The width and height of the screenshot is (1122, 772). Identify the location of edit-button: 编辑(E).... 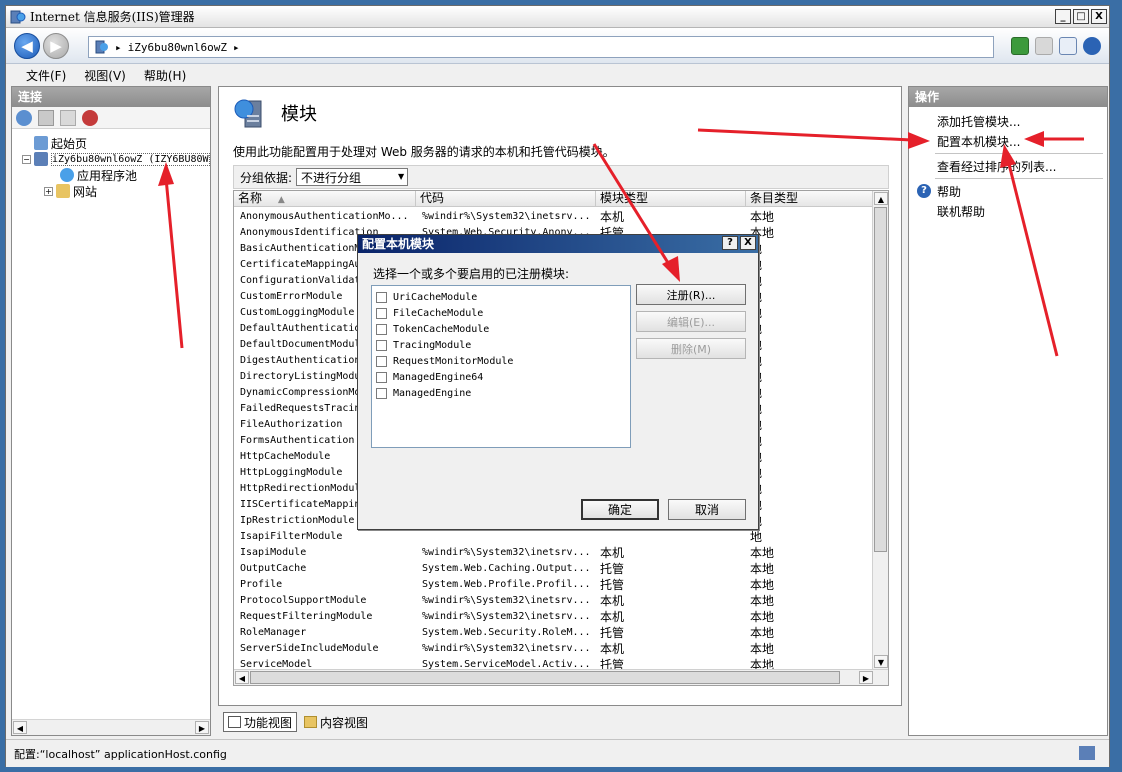
(691, 321).